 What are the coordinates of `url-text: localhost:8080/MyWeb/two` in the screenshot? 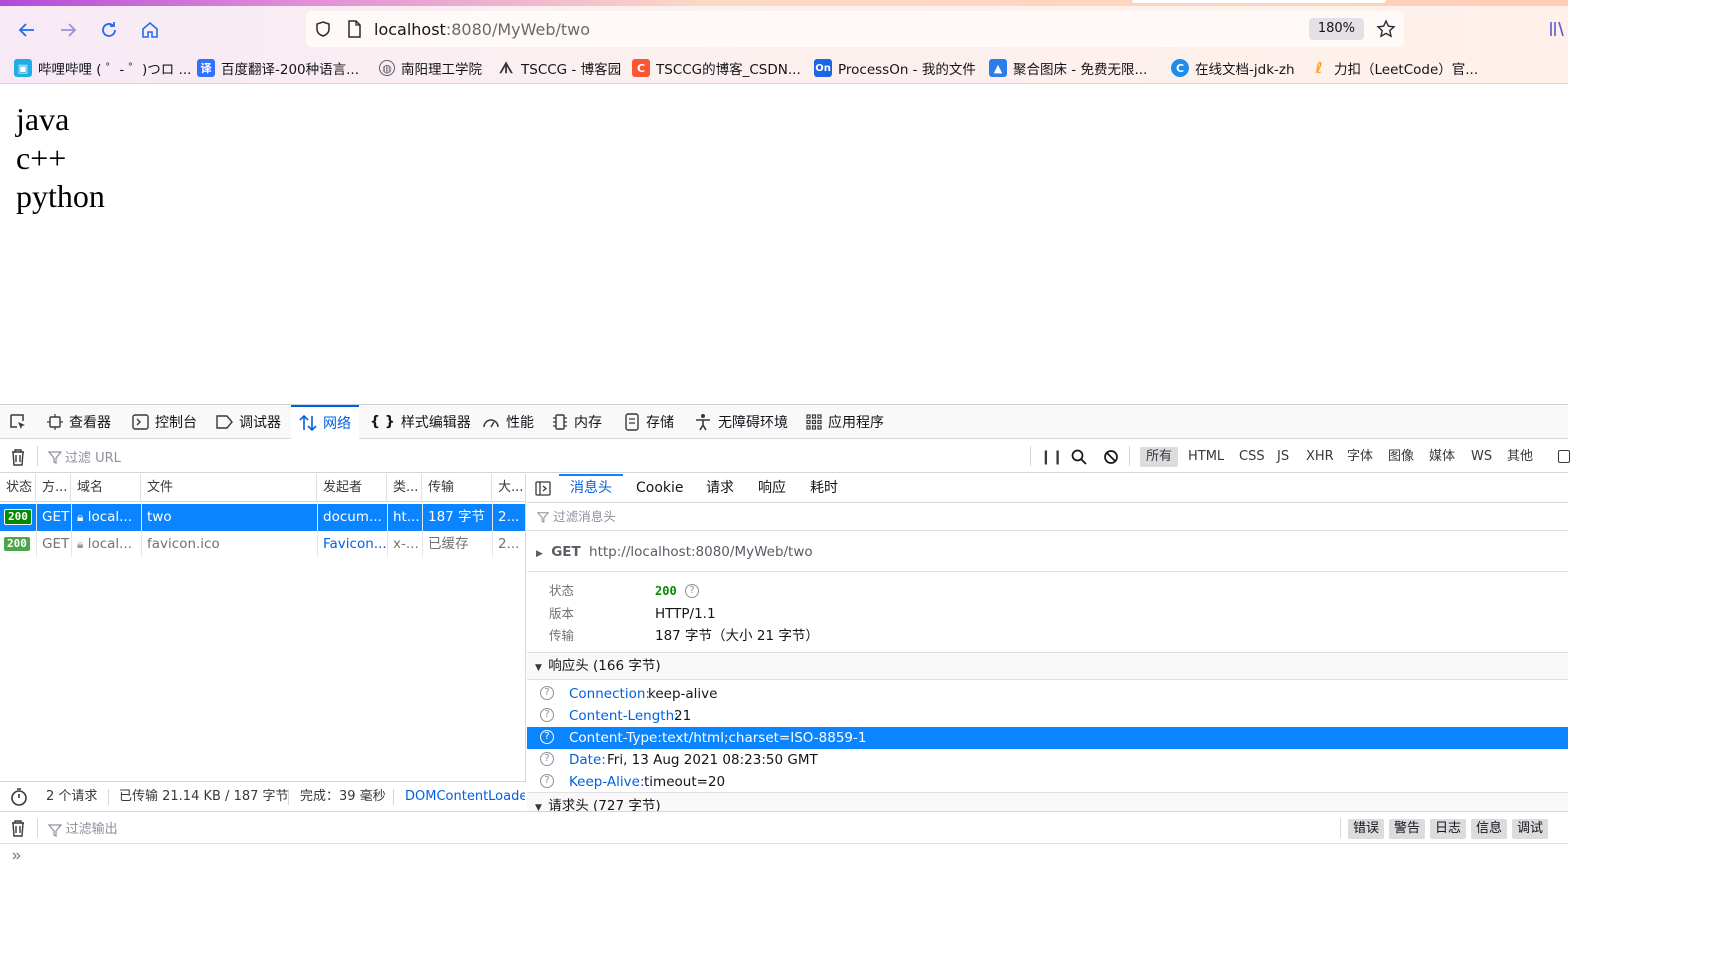 It's located at (482, 29).